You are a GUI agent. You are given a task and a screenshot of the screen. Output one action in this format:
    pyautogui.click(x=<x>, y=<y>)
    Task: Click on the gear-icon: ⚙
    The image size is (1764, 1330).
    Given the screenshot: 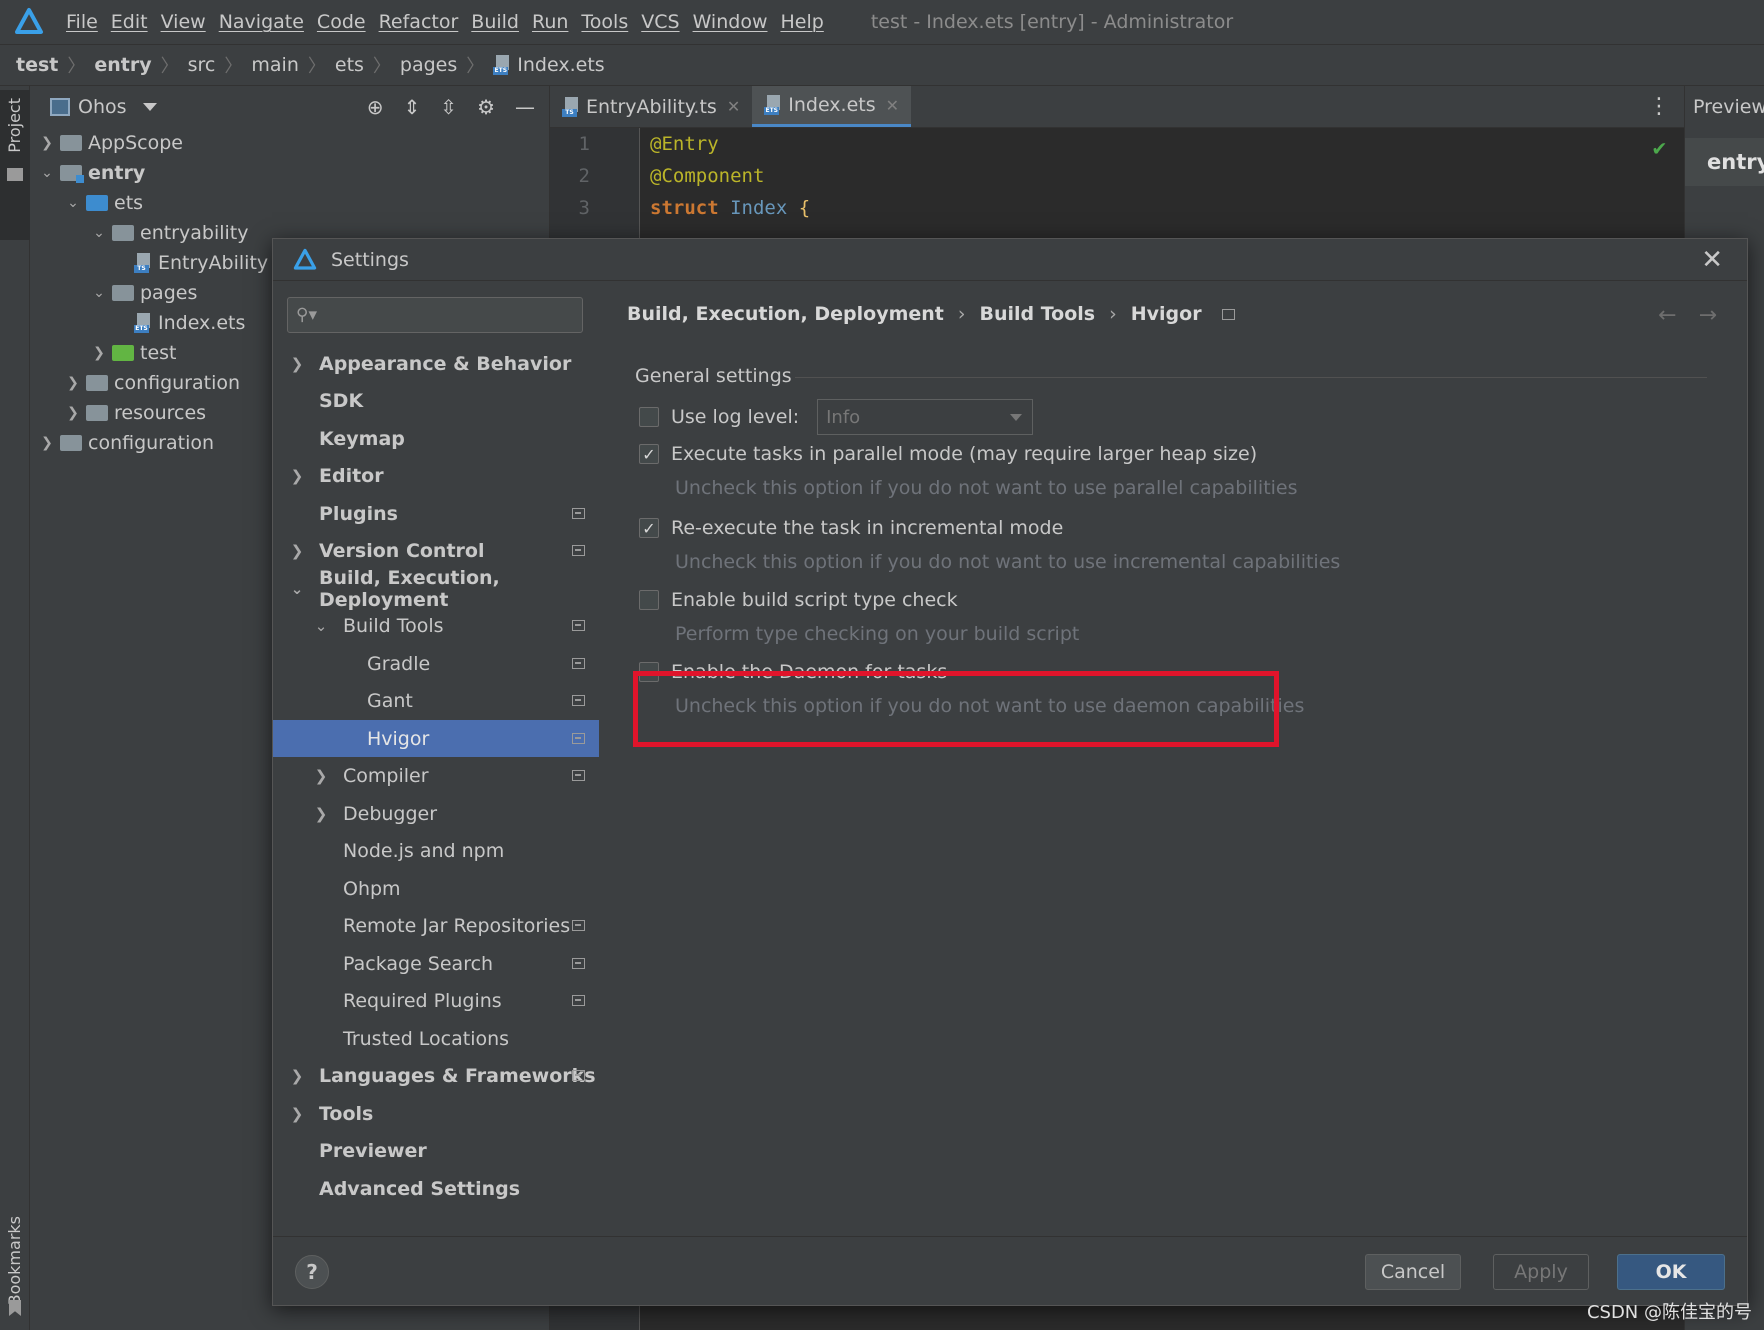 What is the action you would take?
    pyautogui.click(x=486, y=107)
    